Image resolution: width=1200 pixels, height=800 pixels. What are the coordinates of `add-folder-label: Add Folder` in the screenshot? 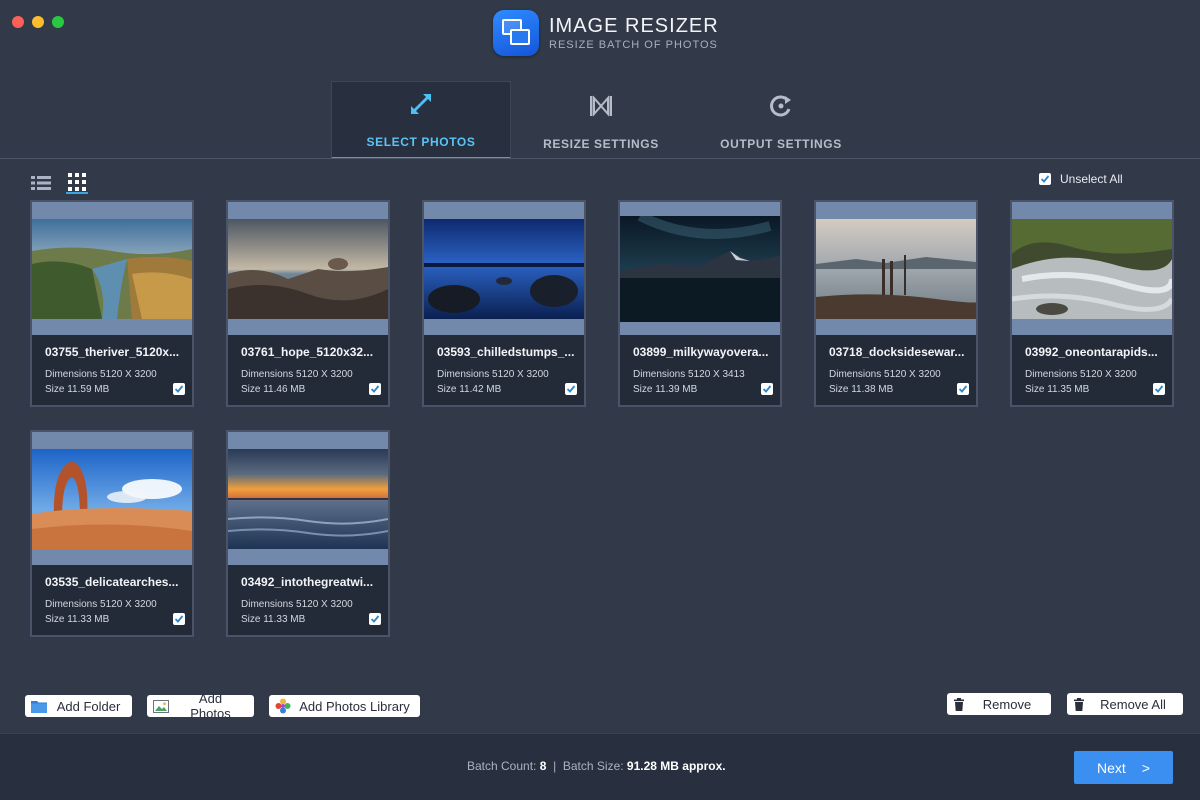 It's located at (88, 706).